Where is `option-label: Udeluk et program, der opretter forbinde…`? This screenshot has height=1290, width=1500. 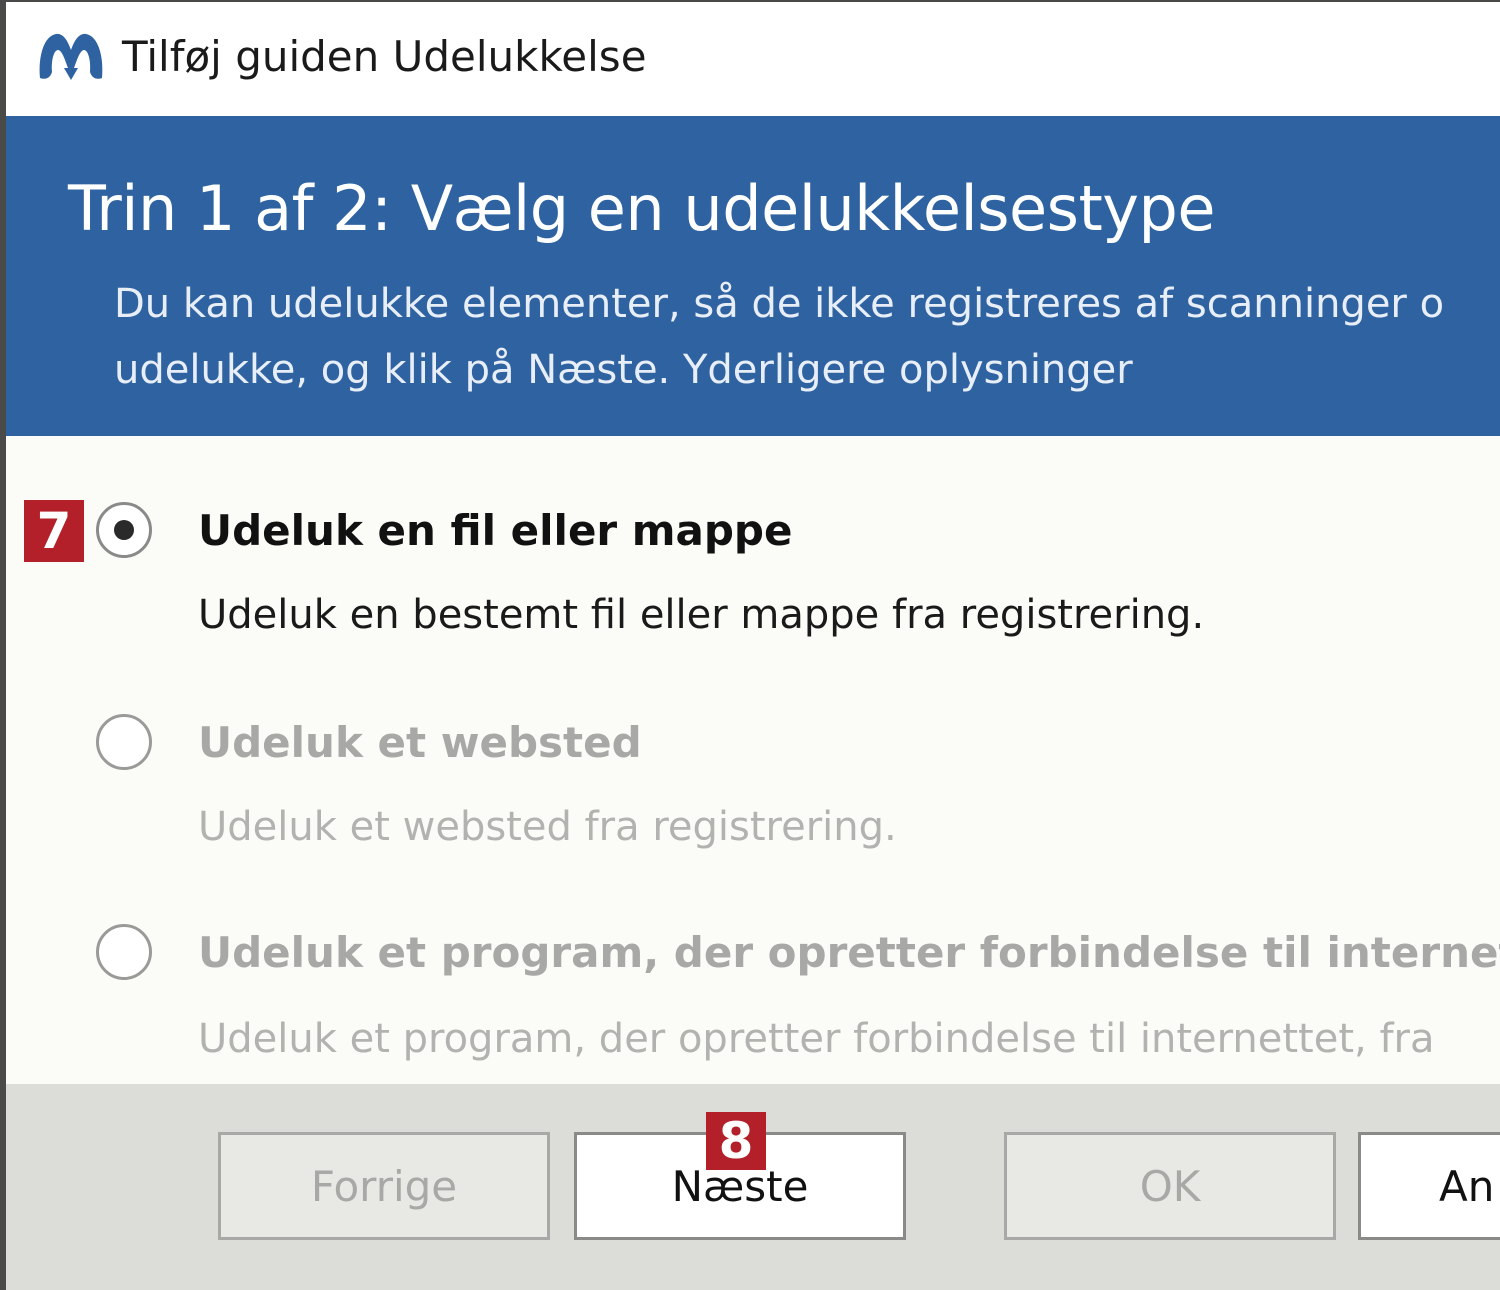 option-label: Udeluk et program, der opretter forbinde… is located at coordinates (849, 952).